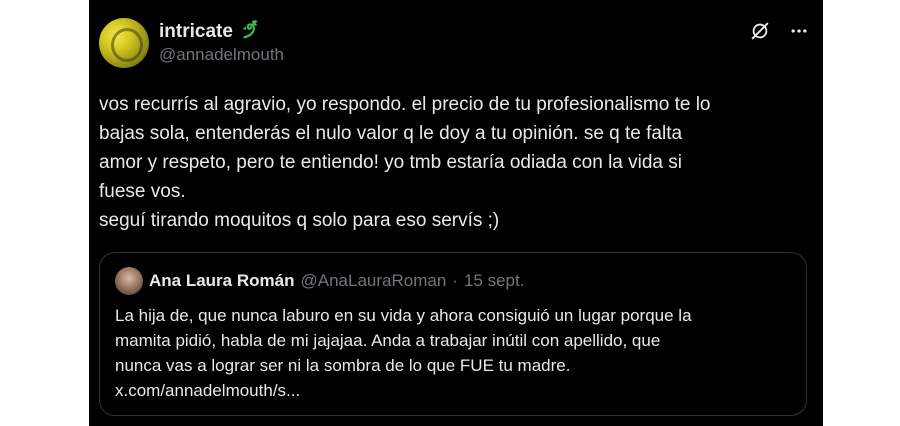 This screenshot has height=426, width=900. Describe the element at coordinates (760, 33) in the screenshot. I see `grok-icon` at that location.